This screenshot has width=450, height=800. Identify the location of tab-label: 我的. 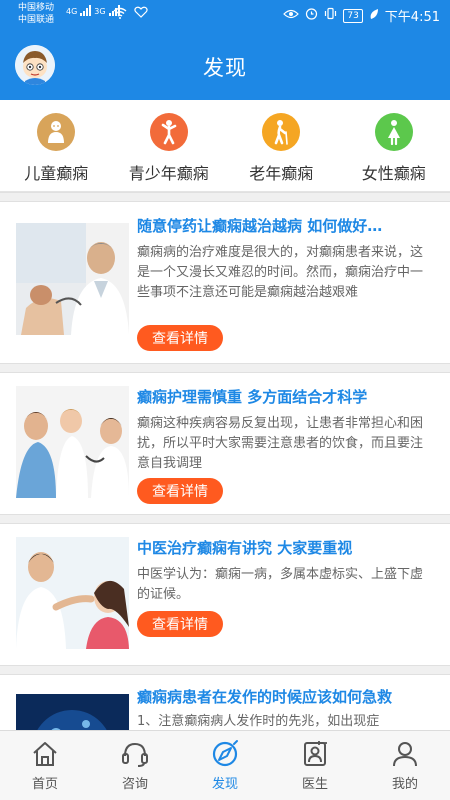
(404, 784).